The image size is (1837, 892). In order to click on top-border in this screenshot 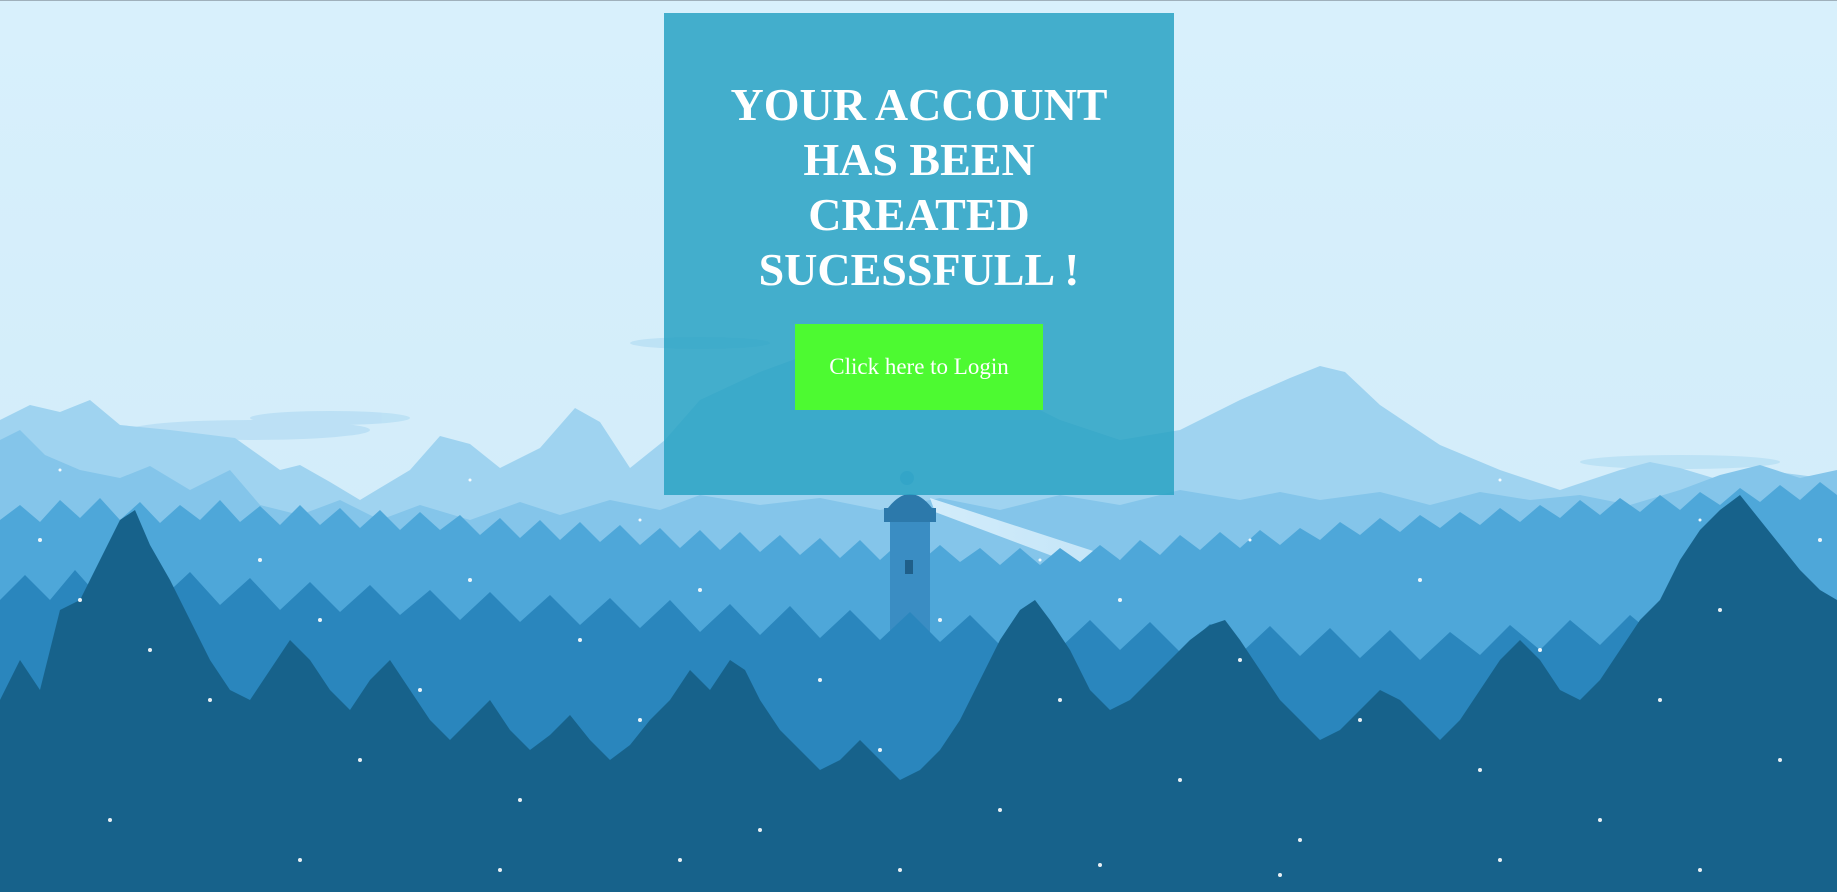, I will do `click(918, 0)`.